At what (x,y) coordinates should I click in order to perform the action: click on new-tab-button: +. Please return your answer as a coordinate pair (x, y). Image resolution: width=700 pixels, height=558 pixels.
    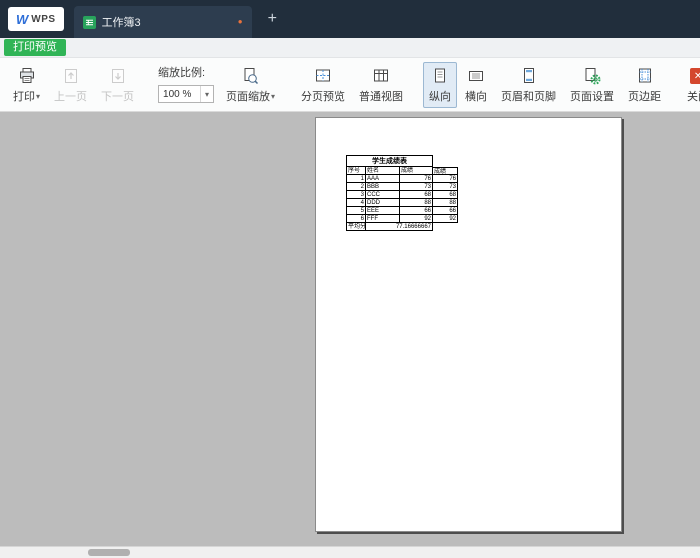
    Looking at the image, I should click on (272, 19).